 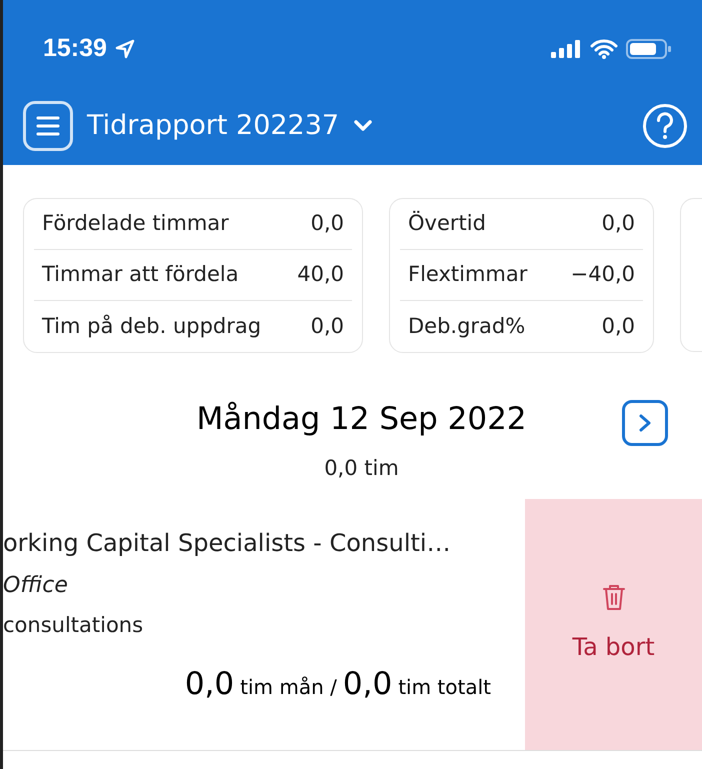 I want to click on entry-location: Office, so click(x=36, y=586).